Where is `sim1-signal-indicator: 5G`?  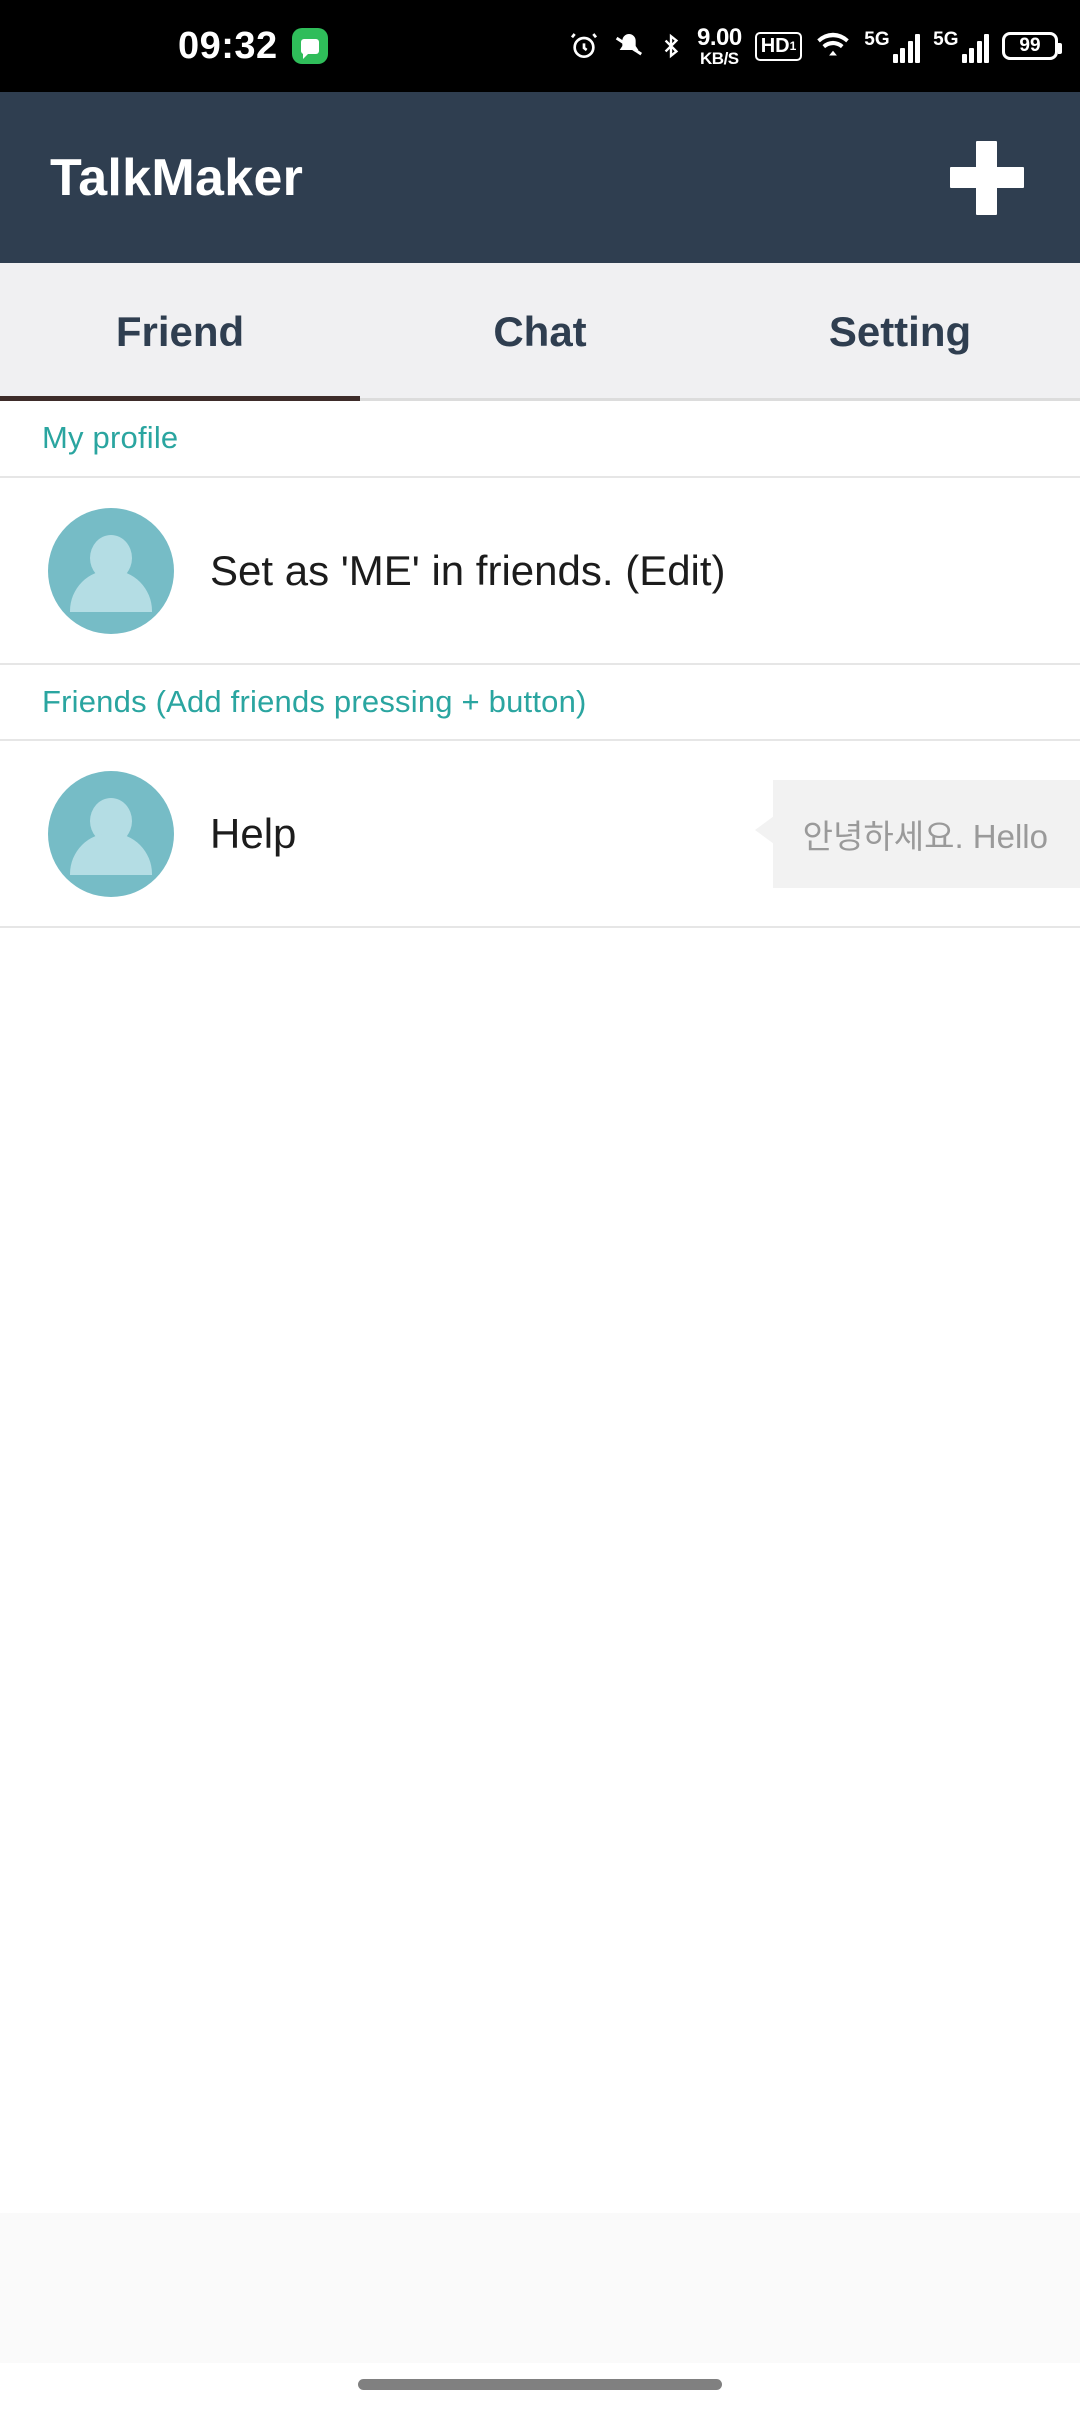
sim1-signal-indicator: 5G is located at coordinates (892, 45).